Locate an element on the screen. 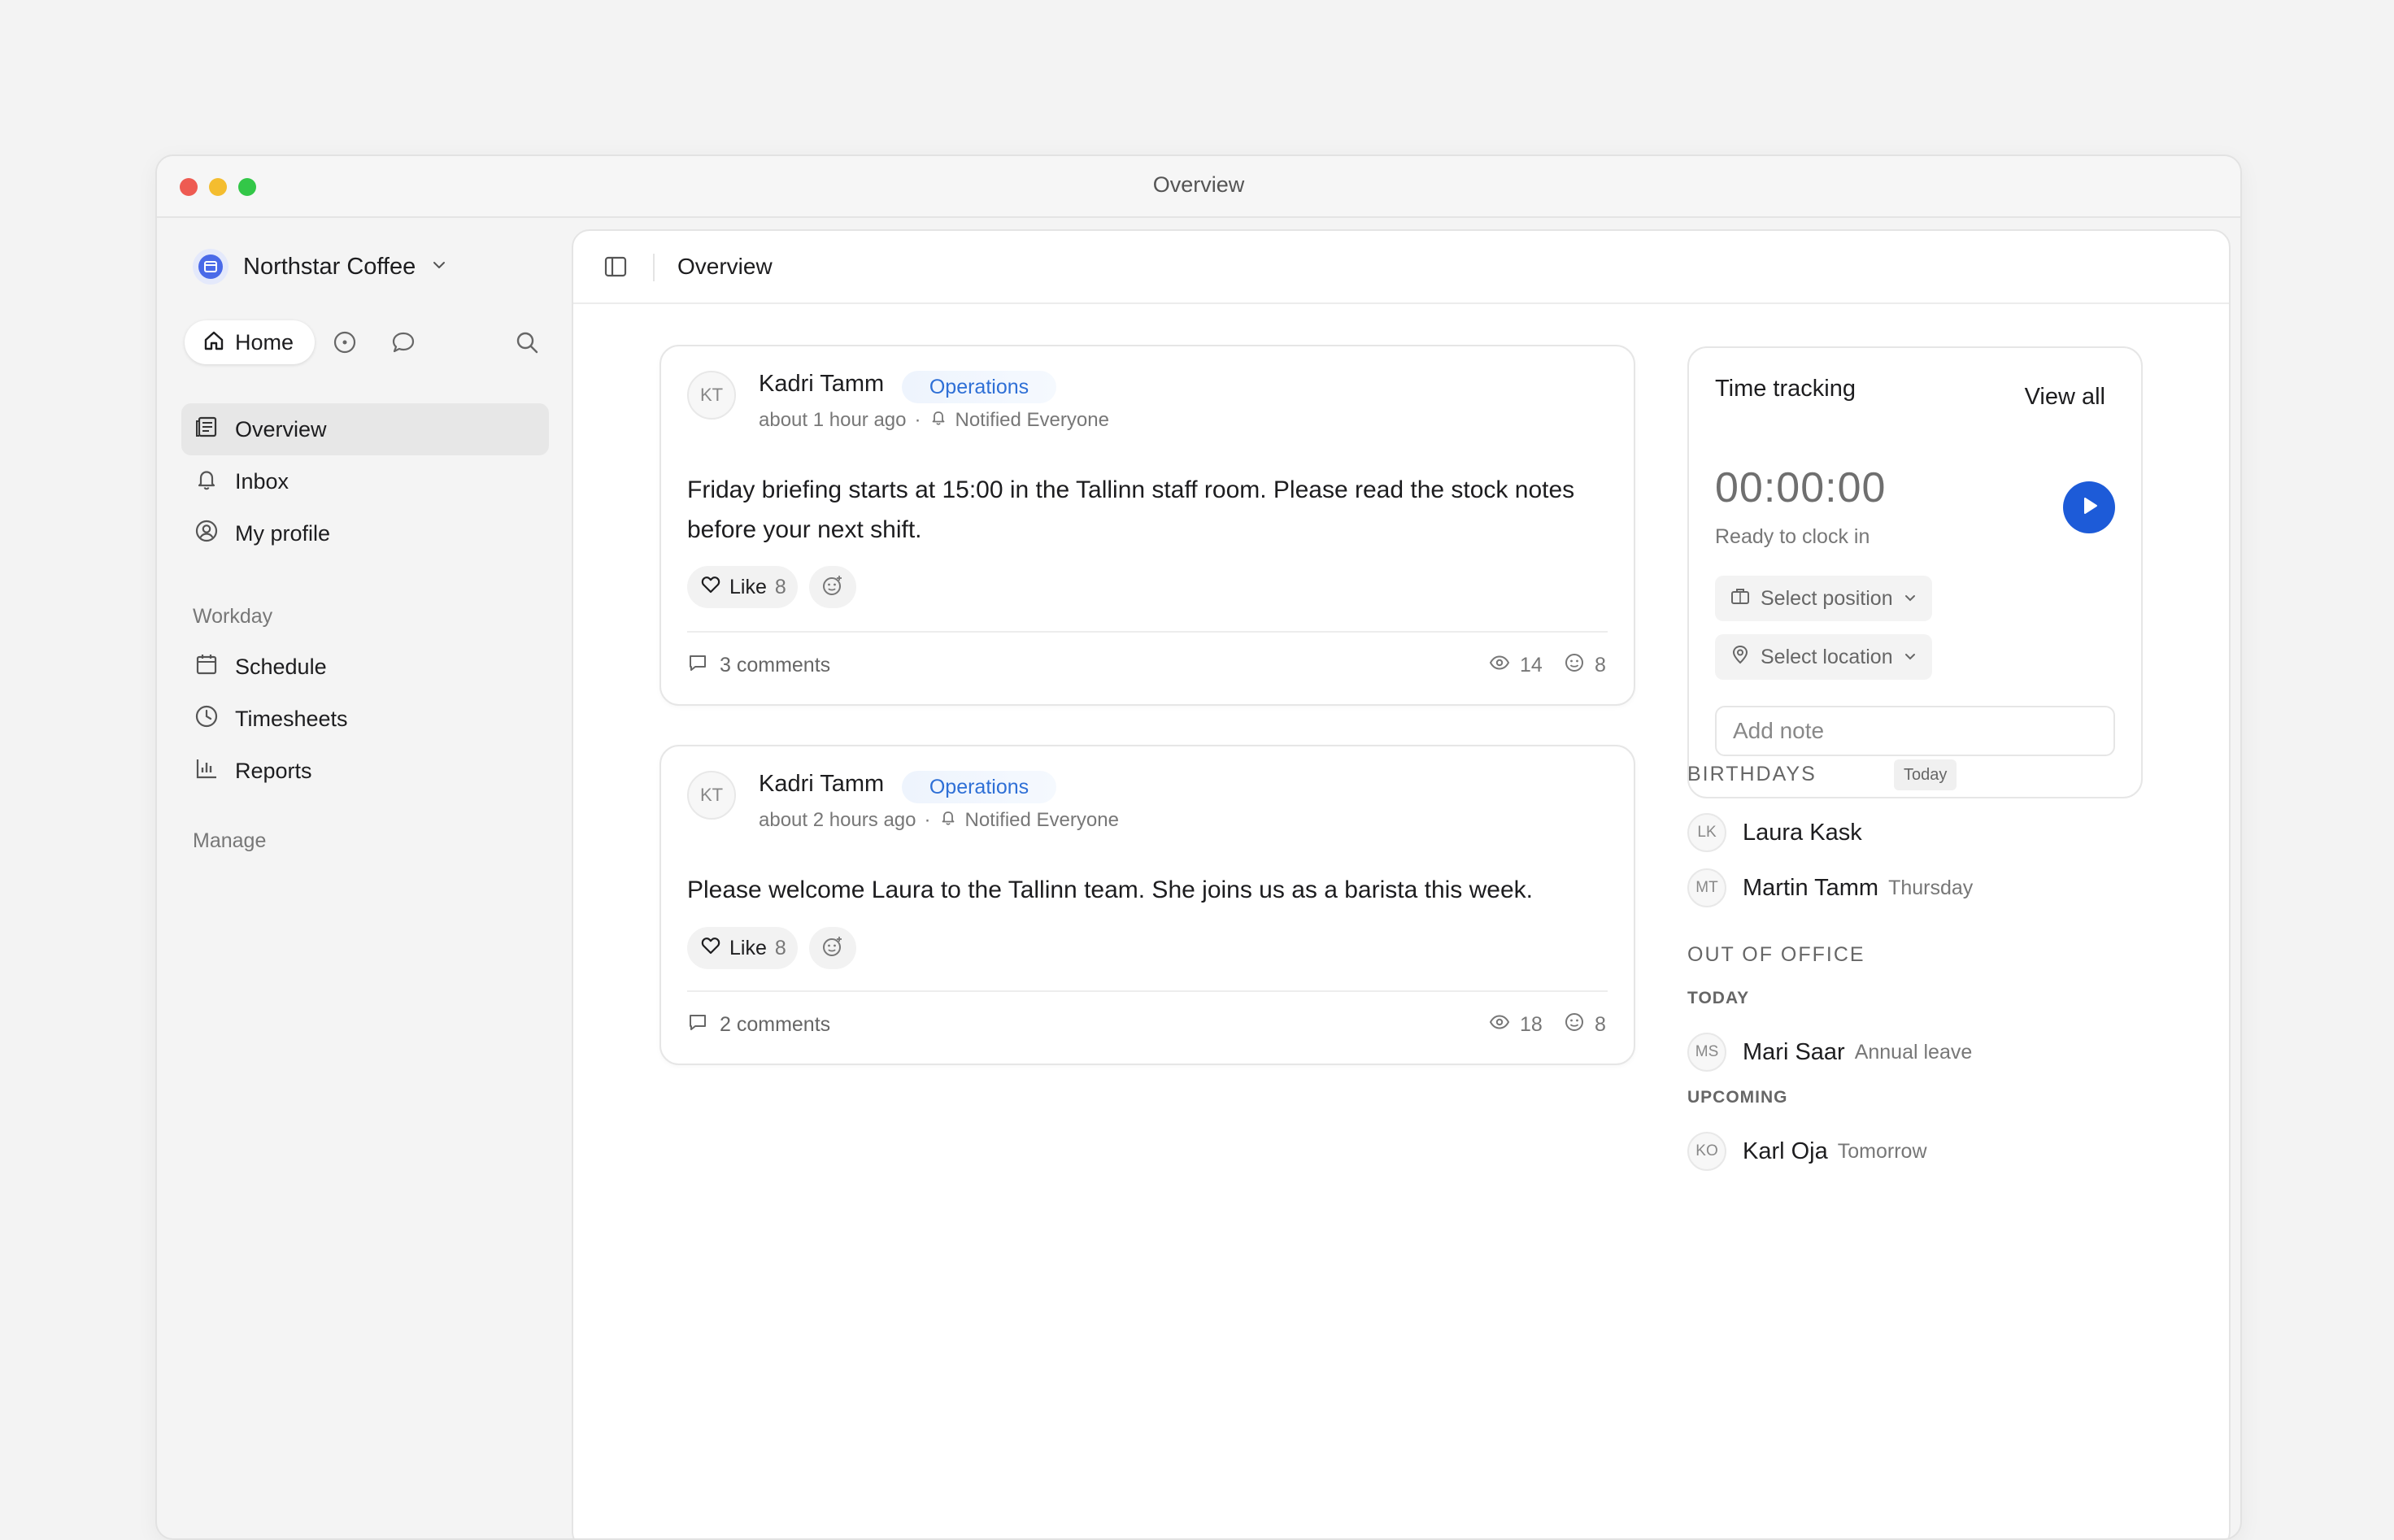 This screenshot has width=2394, height=1540. main-header: Overview is located at coordinates (1401, 267).